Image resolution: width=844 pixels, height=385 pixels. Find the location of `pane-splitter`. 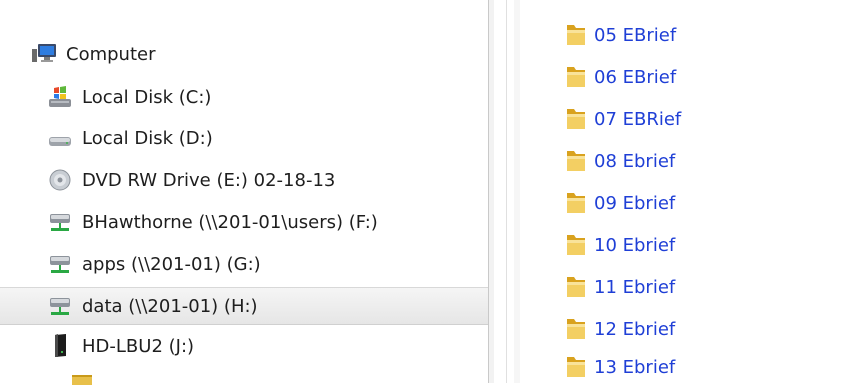

pane-splitter is located at coordinates (504, 191).